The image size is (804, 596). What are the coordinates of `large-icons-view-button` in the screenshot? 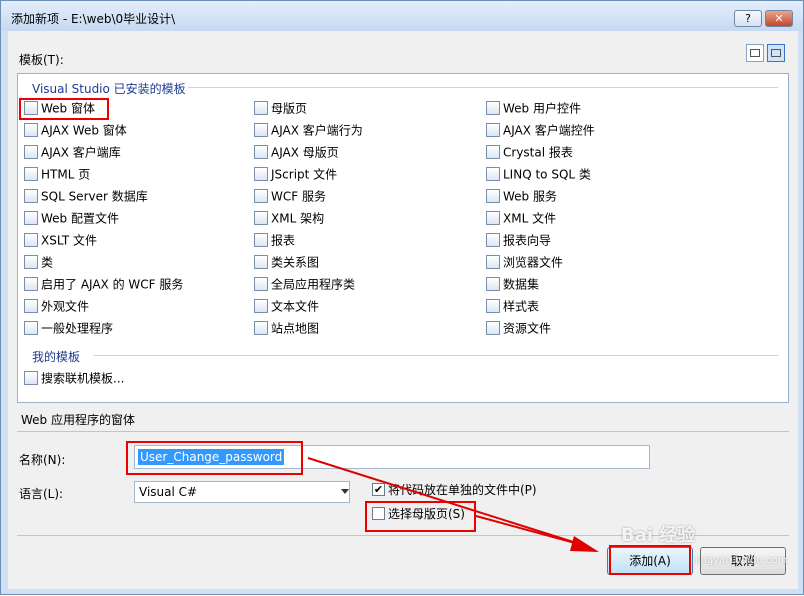 It's located at (776, 53).